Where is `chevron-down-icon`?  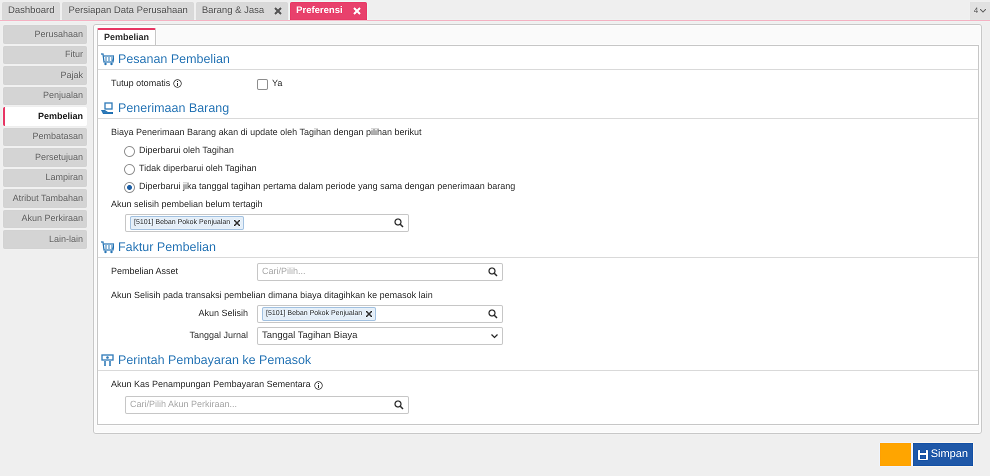 chevron-down-icon is located at coordinates (494, 336).